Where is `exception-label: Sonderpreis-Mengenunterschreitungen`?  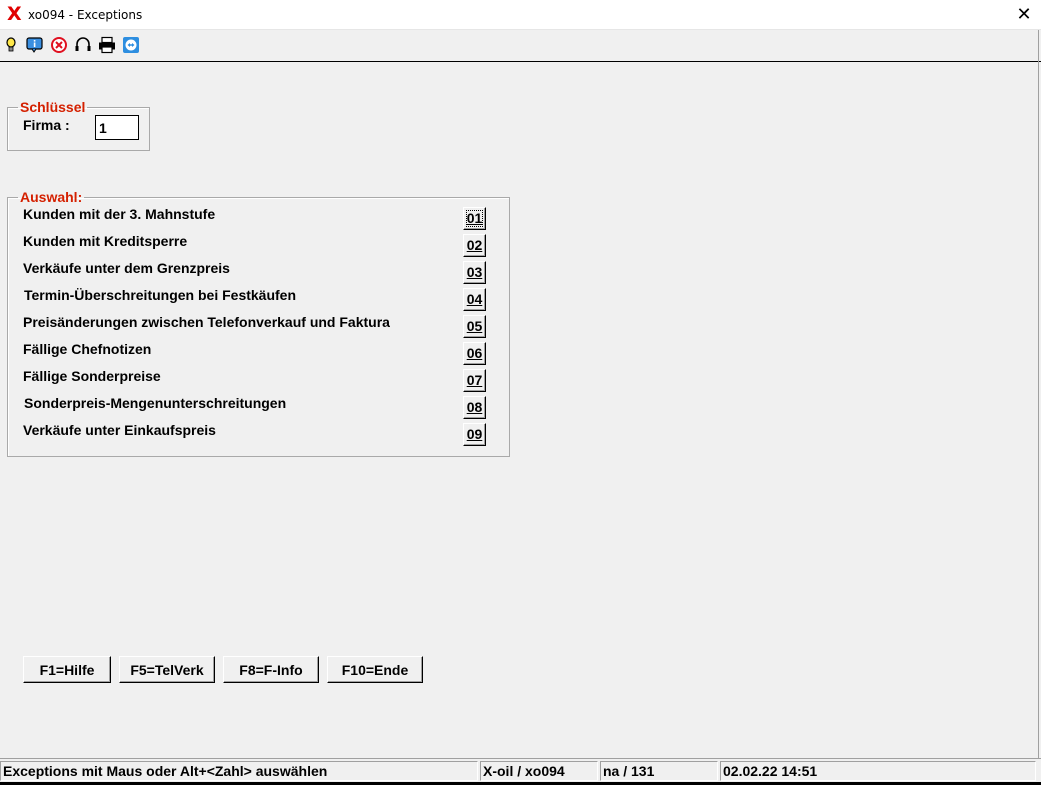 exception-label: Sonderpreis-Mengenunterschreitungen is located at coordinates (155, 403).